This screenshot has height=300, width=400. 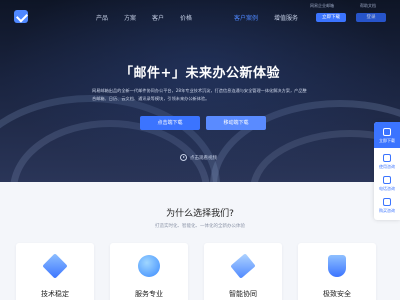 I want to click on nav-item-price: 价格, so click(x=186, y=17).